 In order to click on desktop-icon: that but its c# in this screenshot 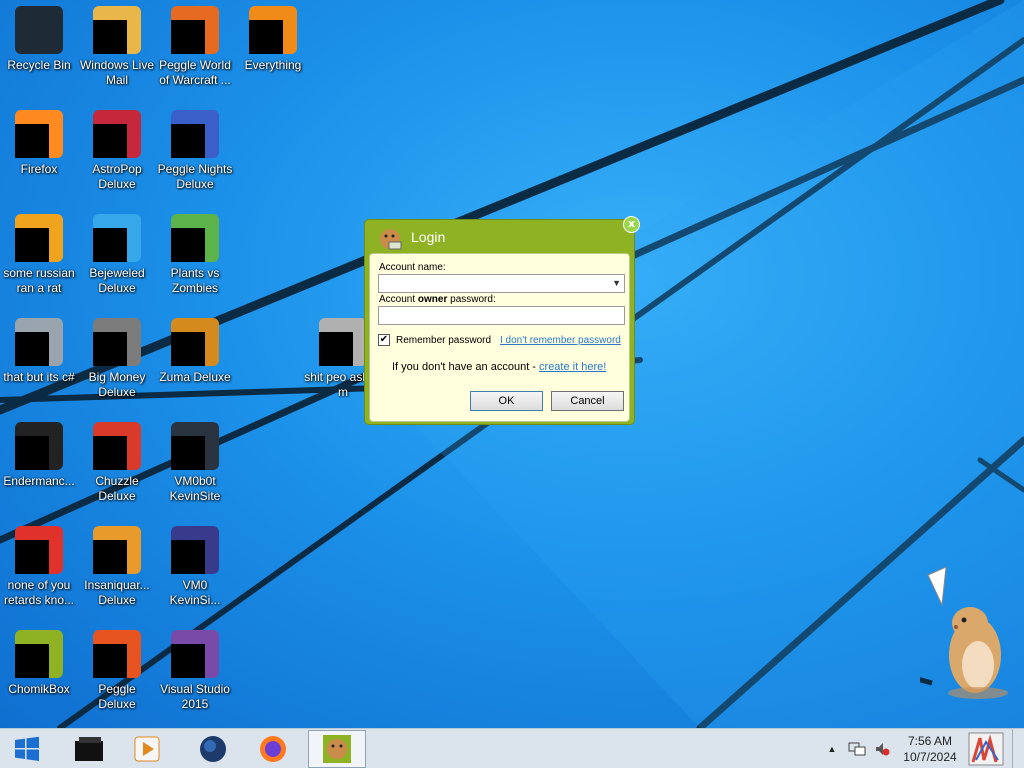, I will do `click(39, 360)`.